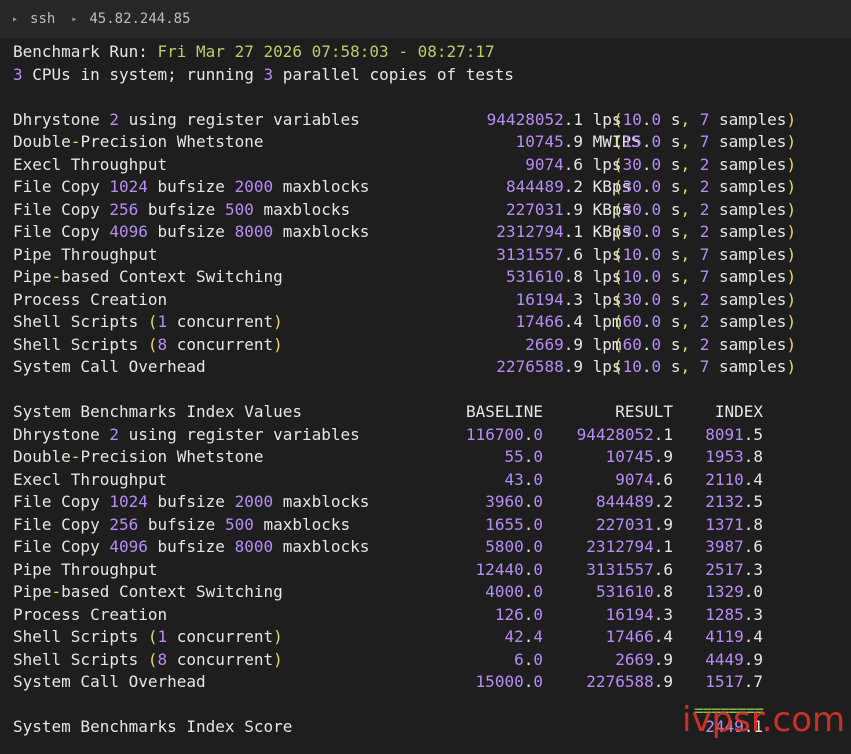 This screenshot has height=754, width=851. Describe the element at coordinates (425, 19) in the screenshot. I see `terminal-titlebar: ▸ ssh ▸ 45.82.244.85` at that location.